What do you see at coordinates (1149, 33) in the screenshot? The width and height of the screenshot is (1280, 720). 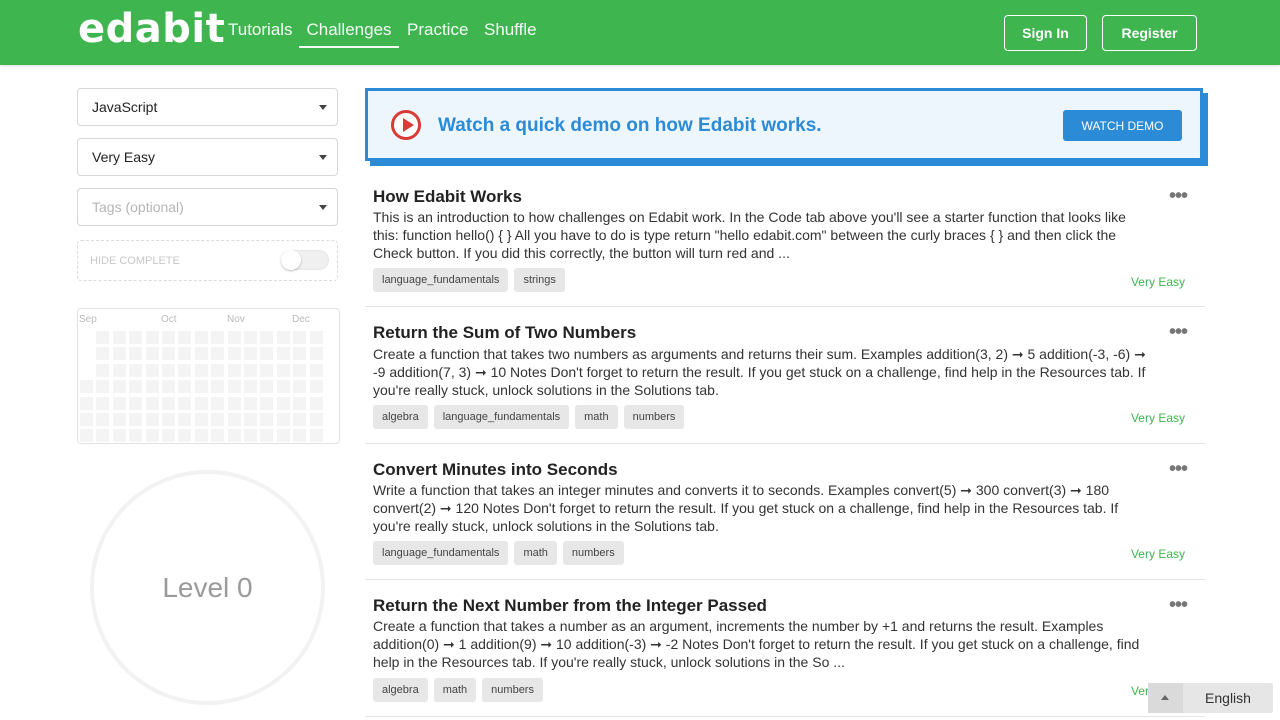 I see `register-button: Register` at bounding box center [1149, 33].